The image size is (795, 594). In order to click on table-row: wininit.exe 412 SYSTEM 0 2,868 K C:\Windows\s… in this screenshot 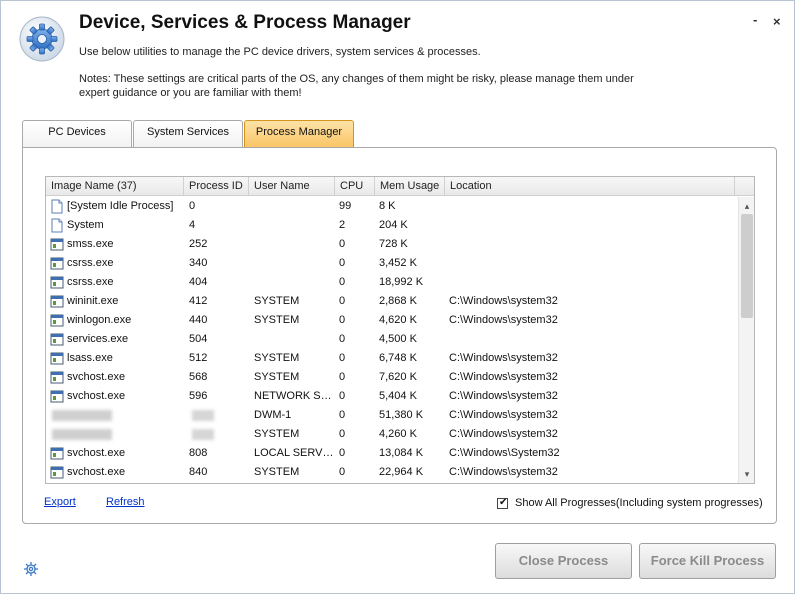, I will do `click(392, 301)`.